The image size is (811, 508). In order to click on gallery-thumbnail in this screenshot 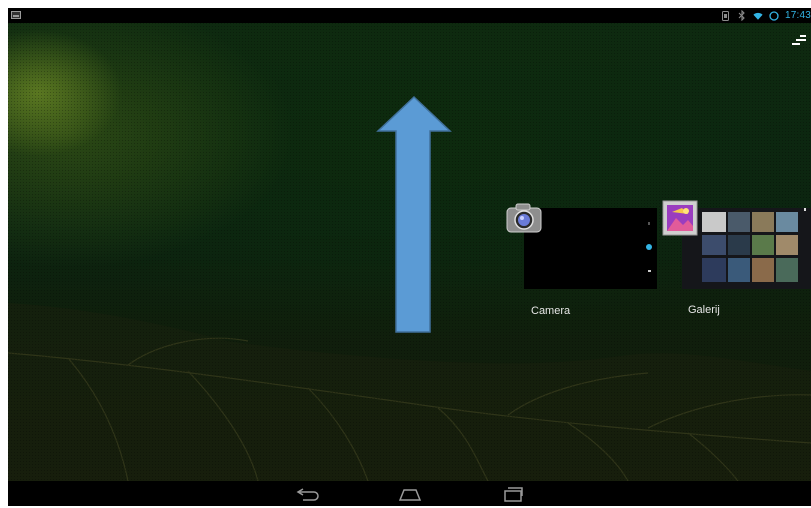, I will do `click(746, 248)`.